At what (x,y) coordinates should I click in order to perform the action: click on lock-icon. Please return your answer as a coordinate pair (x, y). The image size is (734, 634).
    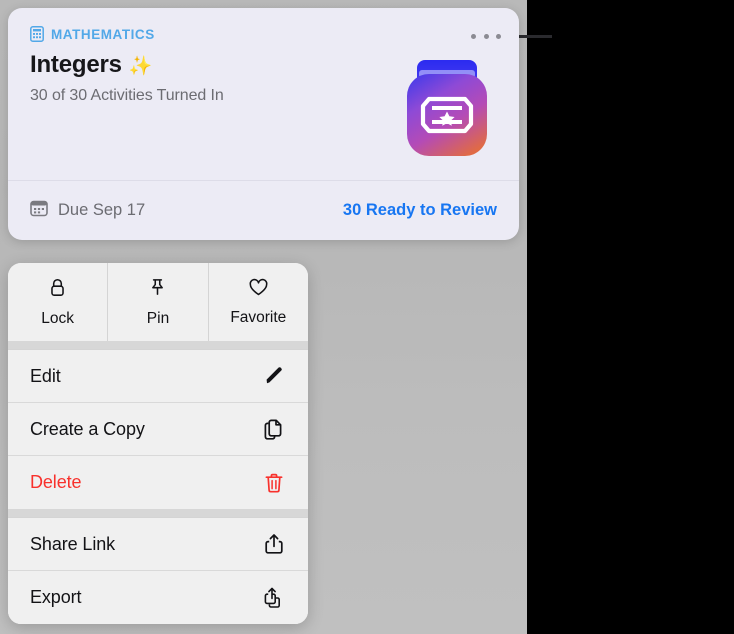
    Looking at the image, I should click on (57, 290).